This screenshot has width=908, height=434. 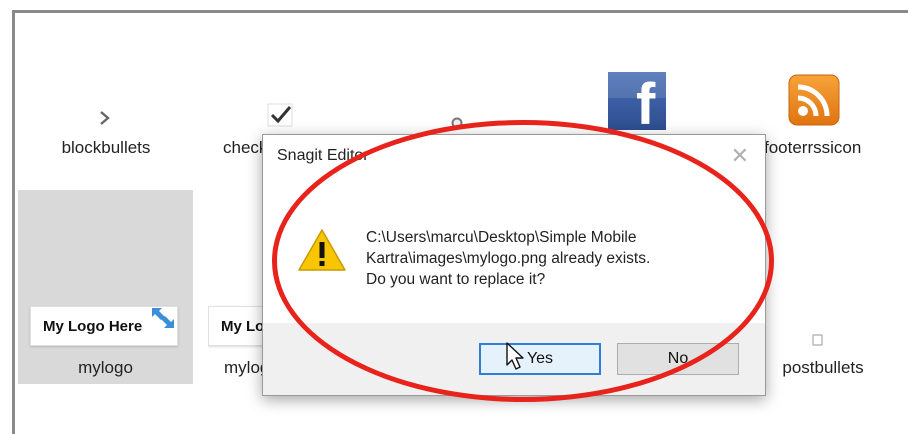 I want to click on dialog-title: Snagit Editor, so click(x=323, y=155).